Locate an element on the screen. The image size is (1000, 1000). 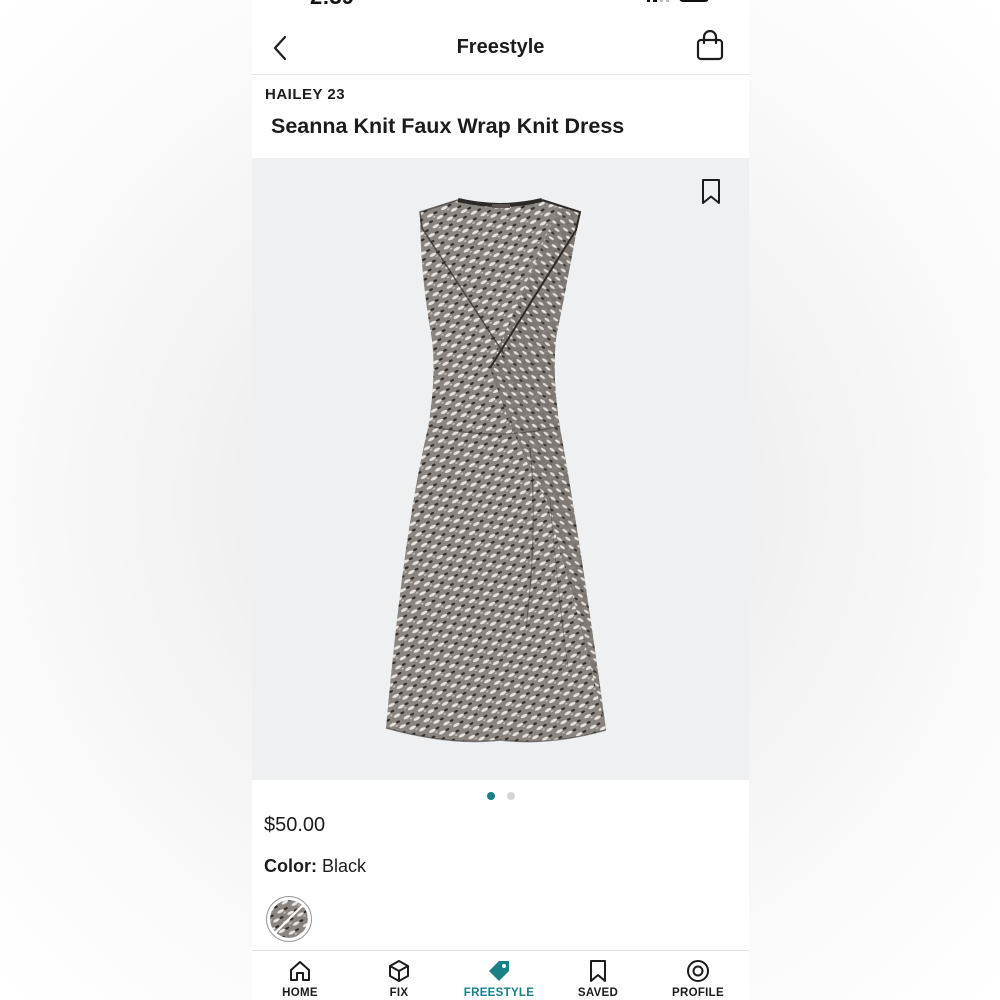
tab-home: HOME is located at coordinates (300, 979).